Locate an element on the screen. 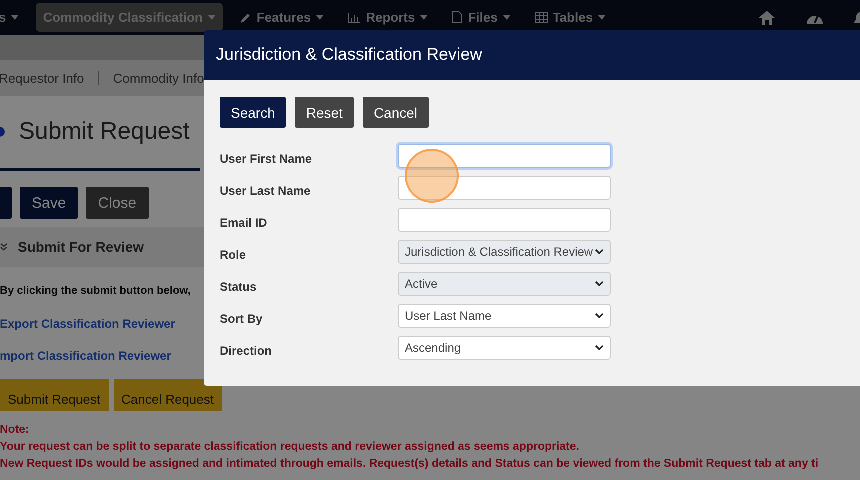  nav-menu-item: Tables is located at coordinates (571, 17).